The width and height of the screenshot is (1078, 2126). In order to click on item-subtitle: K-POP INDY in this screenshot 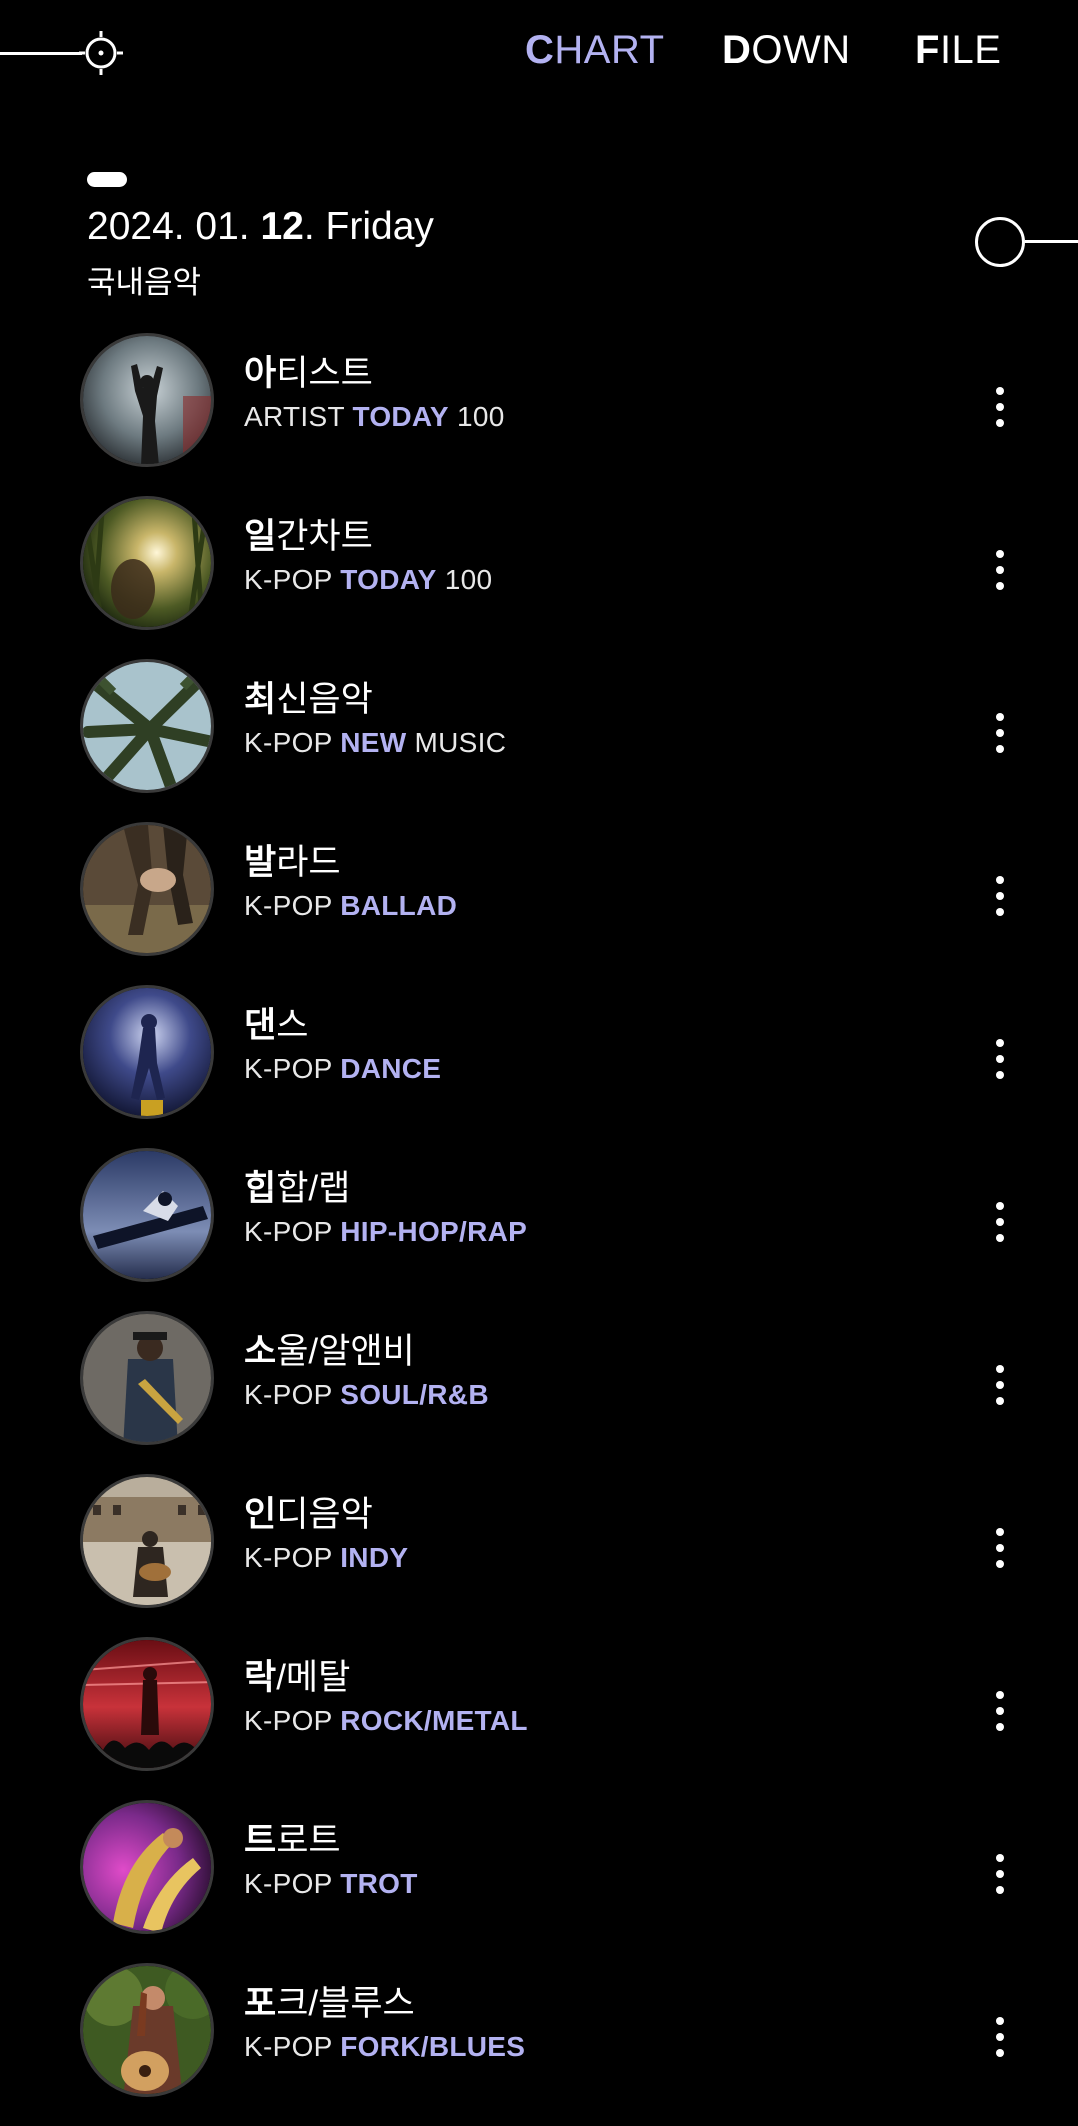, I will do `click(326, 1558)`.